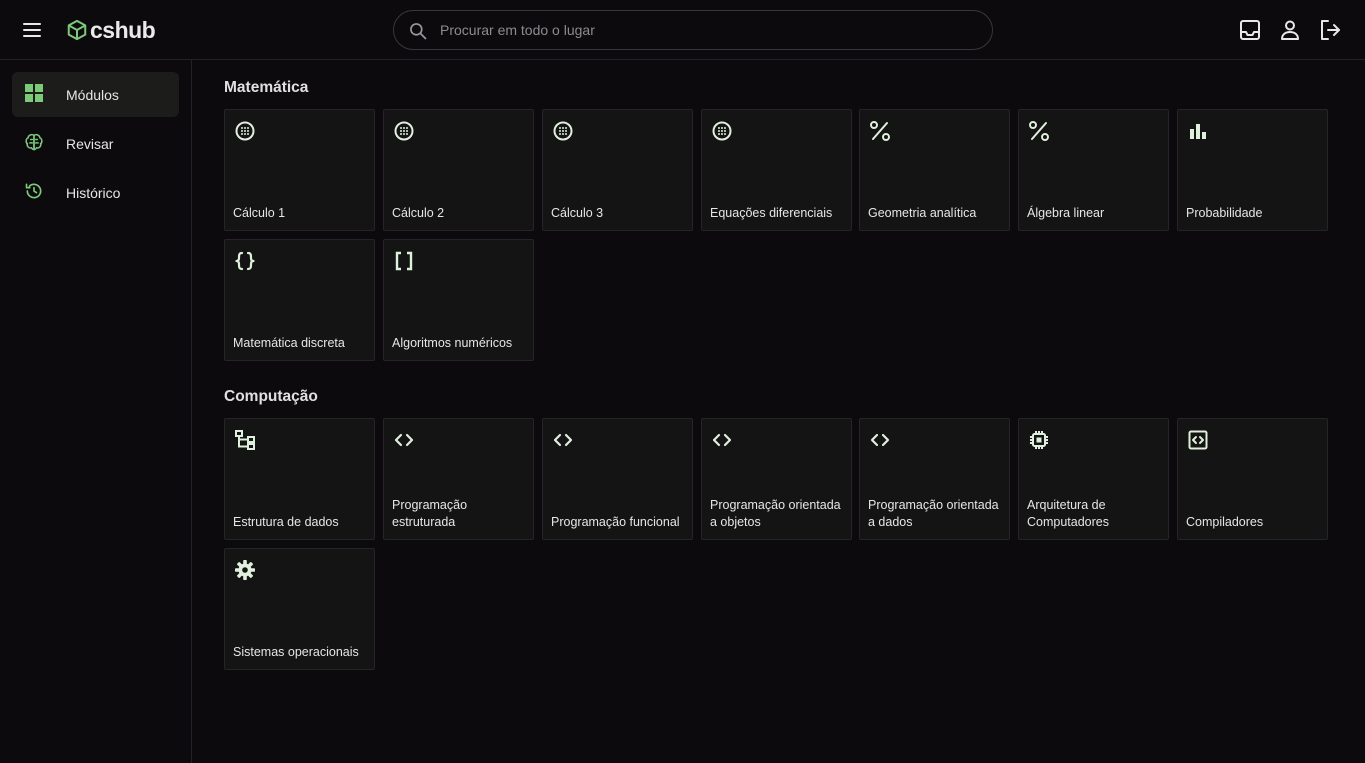 This screenshot has width=1365, height=763. What do you see at coordinates (123, 29) in the screenshot?
I see `logo-text: cshub` at bounding box center [123, 29].